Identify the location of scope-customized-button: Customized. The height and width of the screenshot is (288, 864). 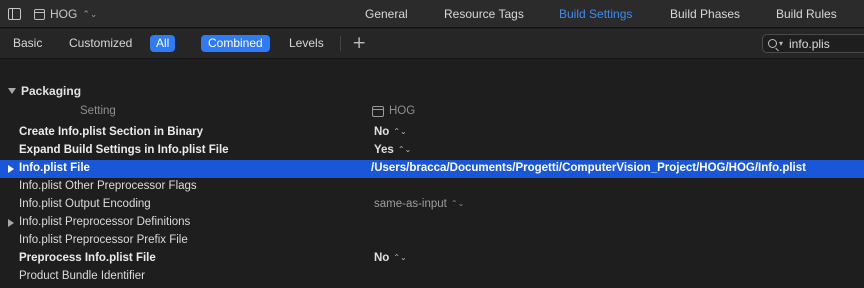
(100, 43).